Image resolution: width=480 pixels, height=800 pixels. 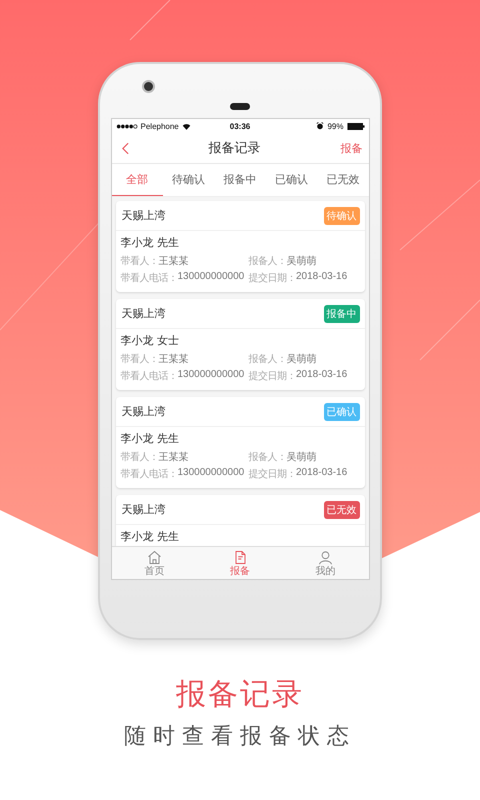 I want to click on filter-tab: 报备中, so click(x=240, y=180).